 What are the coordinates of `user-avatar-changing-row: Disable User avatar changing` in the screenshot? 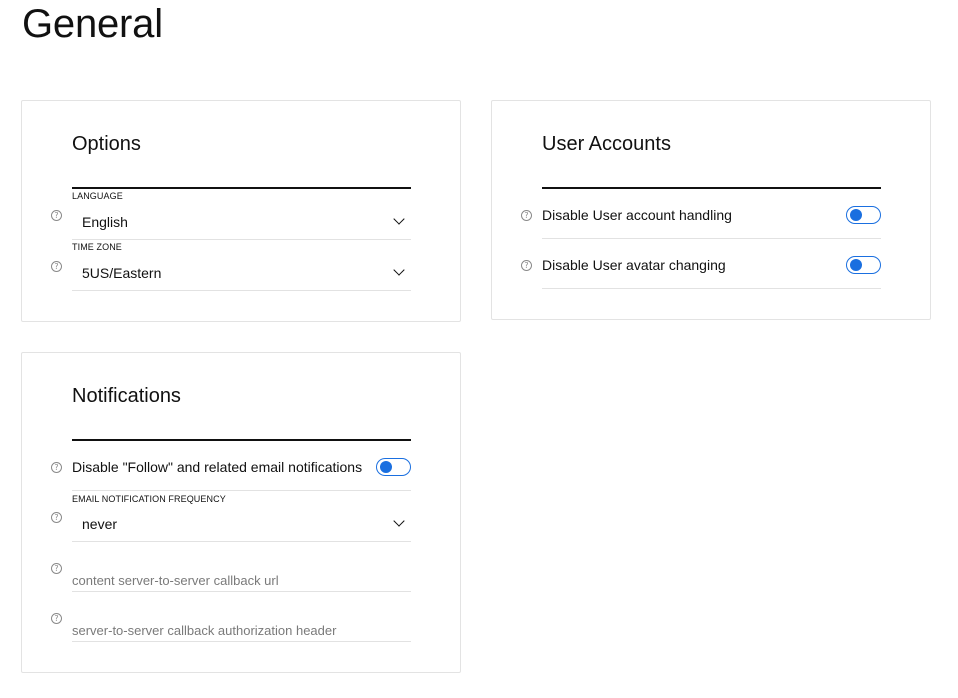 It's located at (711, 264).